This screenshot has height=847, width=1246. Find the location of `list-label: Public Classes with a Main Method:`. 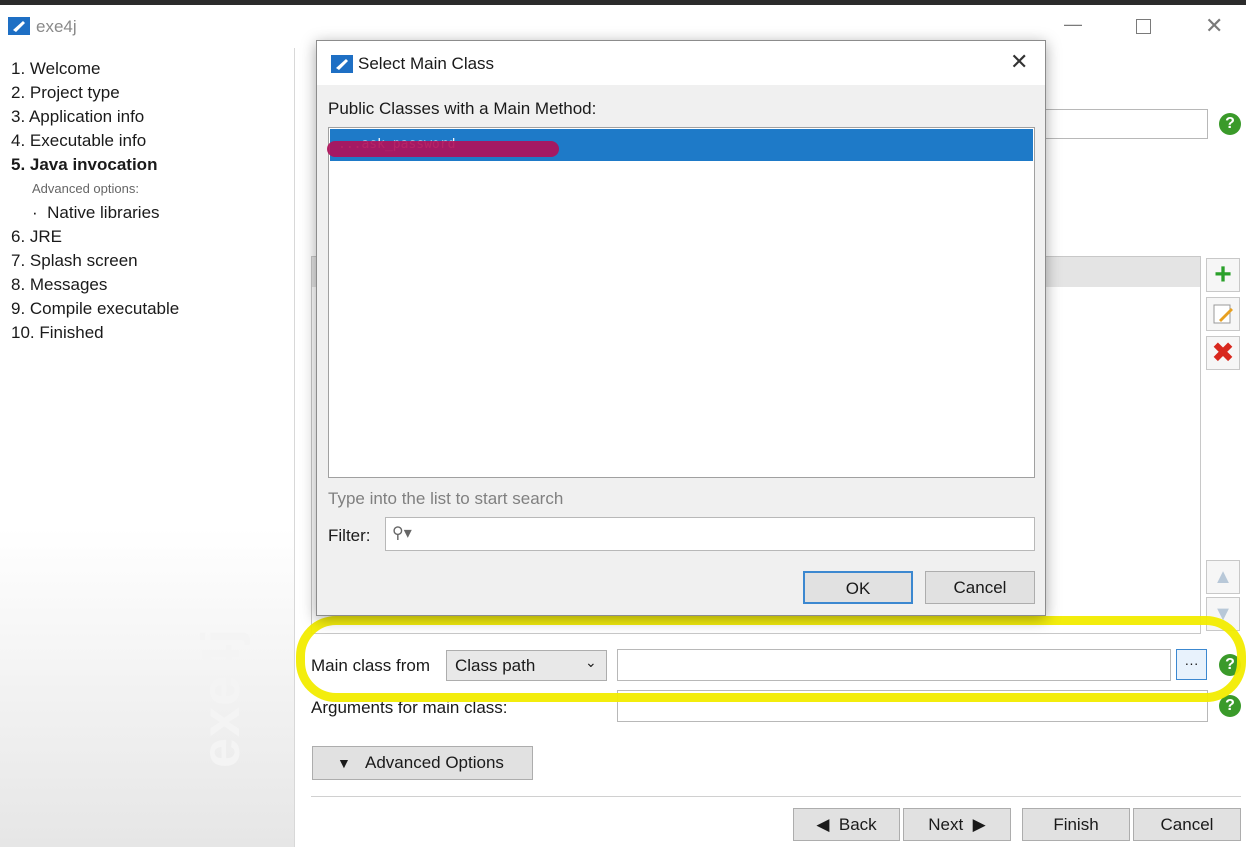

list-label: Public Classes with a Main Method: is located at coordinates (462, 108).